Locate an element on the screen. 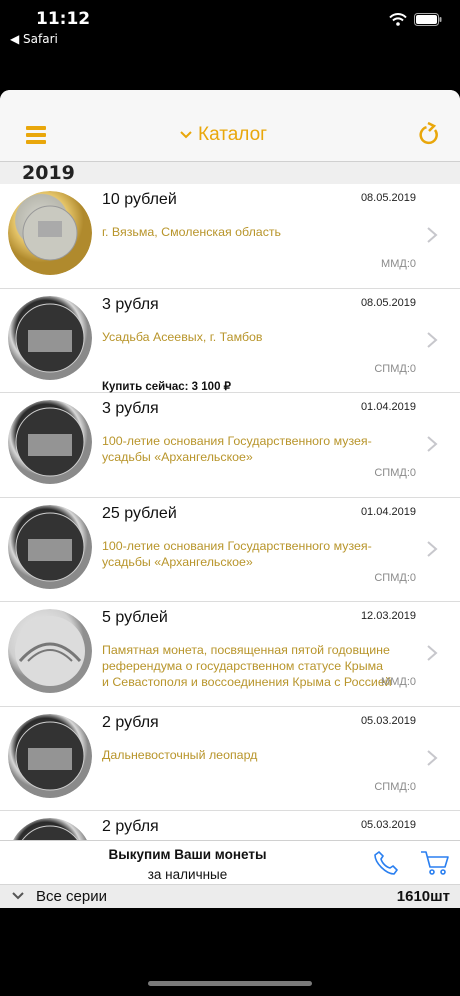  coin-denomination: 25 рублей is located at coordinates (139, 513).